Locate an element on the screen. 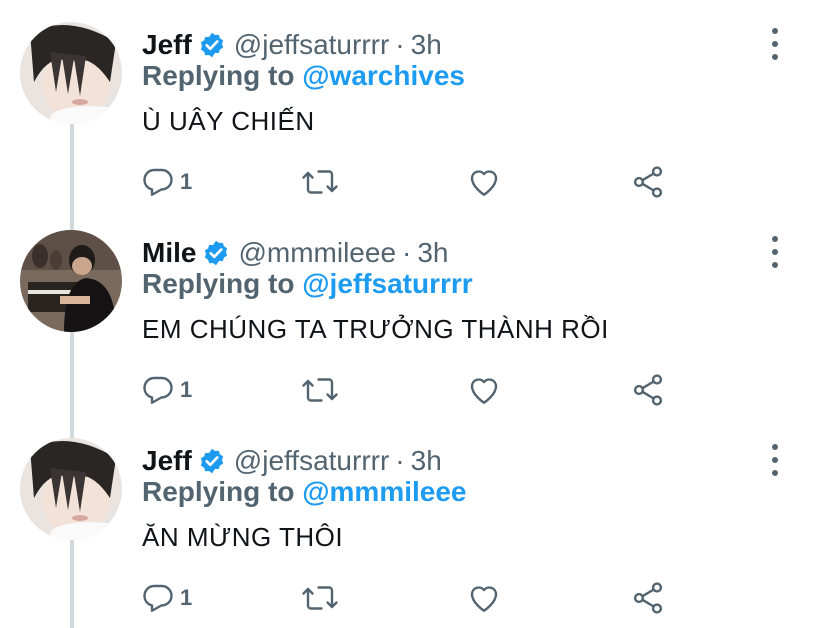  user-handle: @mmmileee is located at coordinates (317, 253).